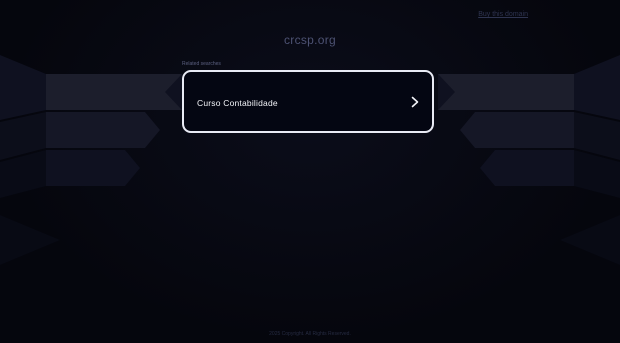  I want to click on related-search-result: Curso Contabilidade, so click(308, 101).